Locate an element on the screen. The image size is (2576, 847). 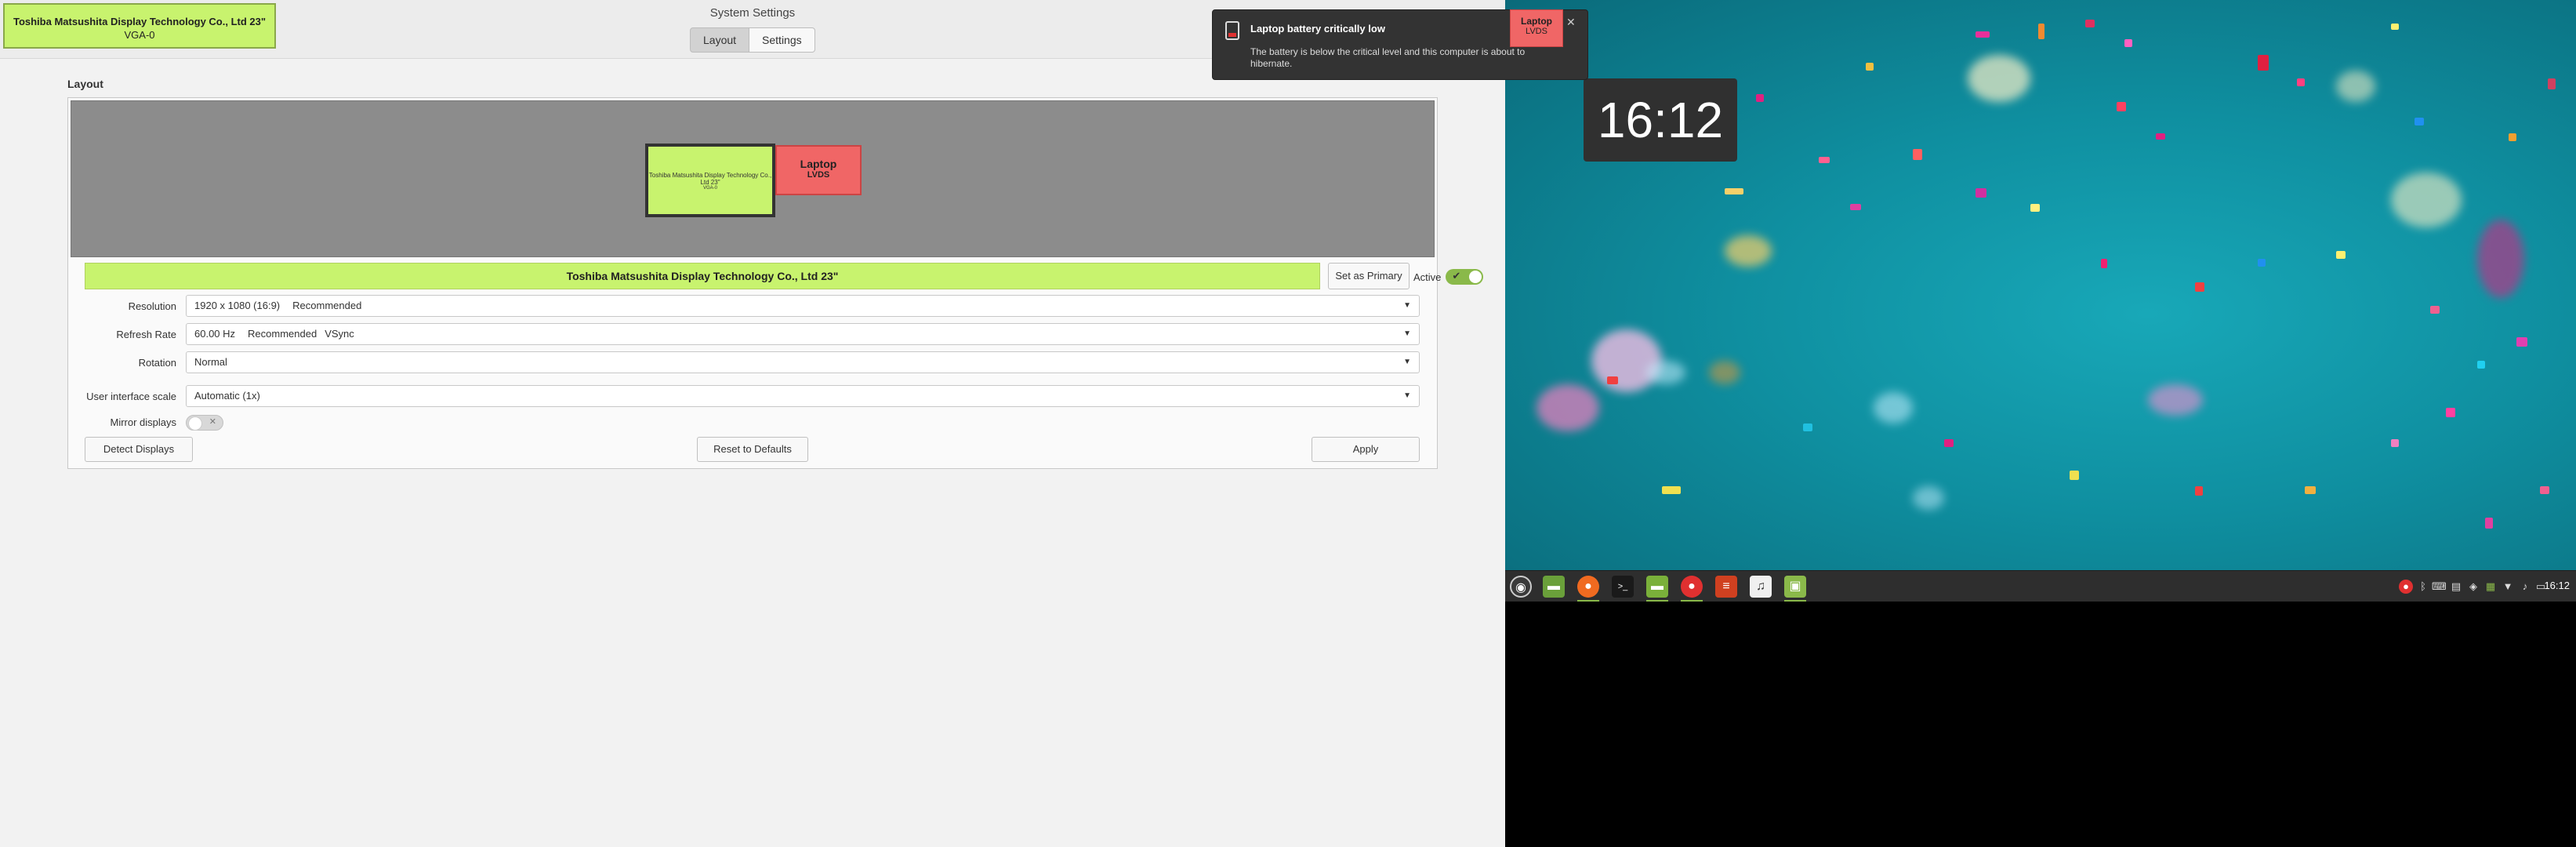
notification-title: Laptop battery critically low is located at coordinates (1317, 29).